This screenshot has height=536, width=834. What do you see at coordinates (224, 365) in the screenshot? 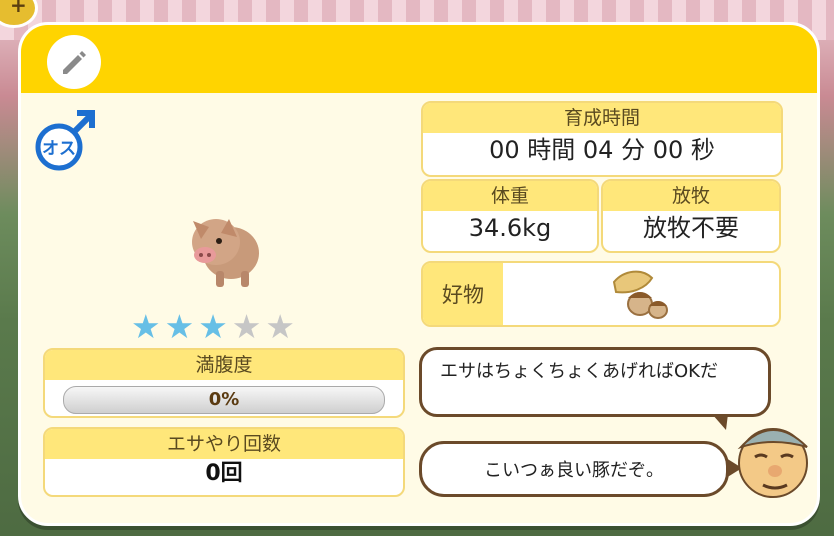
I see `hunger-label: 満腹度` at bounding box center [224, 365].